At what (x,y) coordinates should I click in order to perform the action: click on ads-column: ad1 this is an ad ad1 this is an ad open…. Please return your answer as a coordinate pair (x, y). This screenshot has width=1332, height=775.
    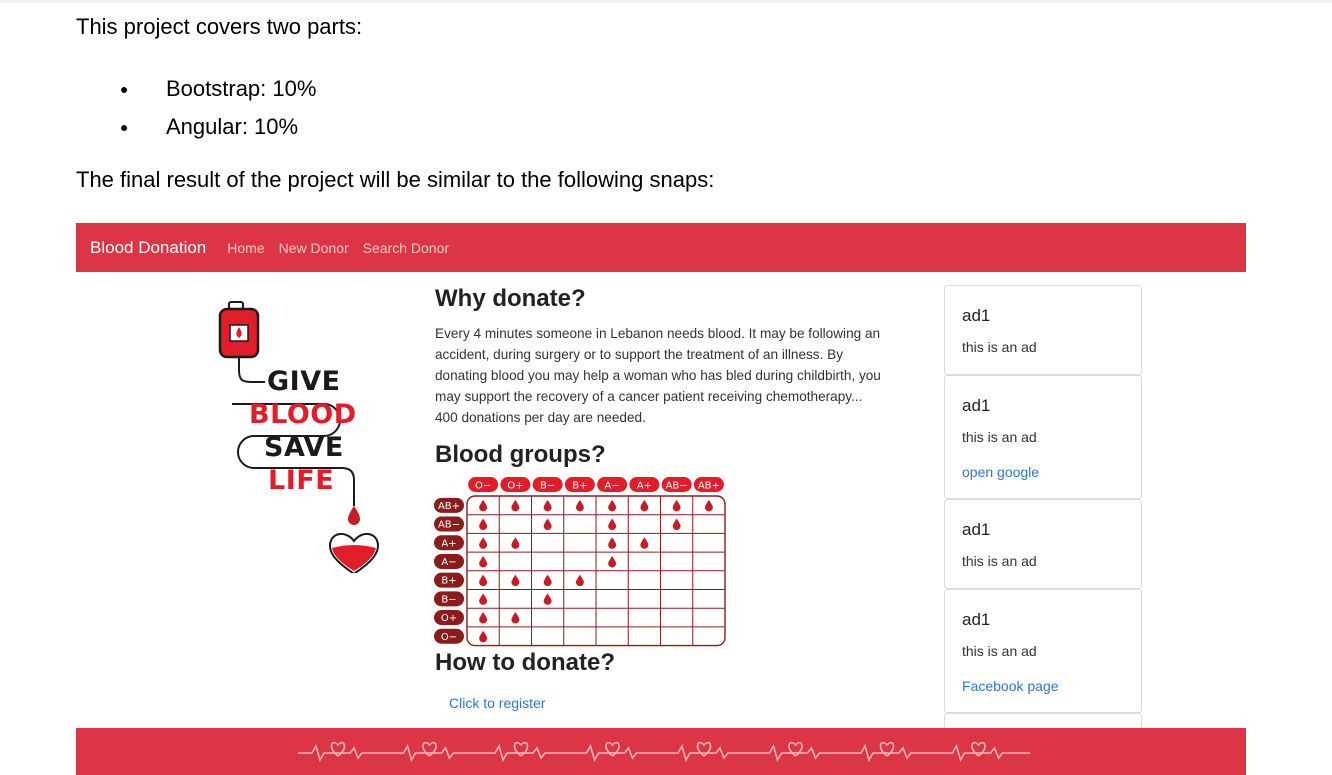
    Looking at the image, I should click on (1043, 514).